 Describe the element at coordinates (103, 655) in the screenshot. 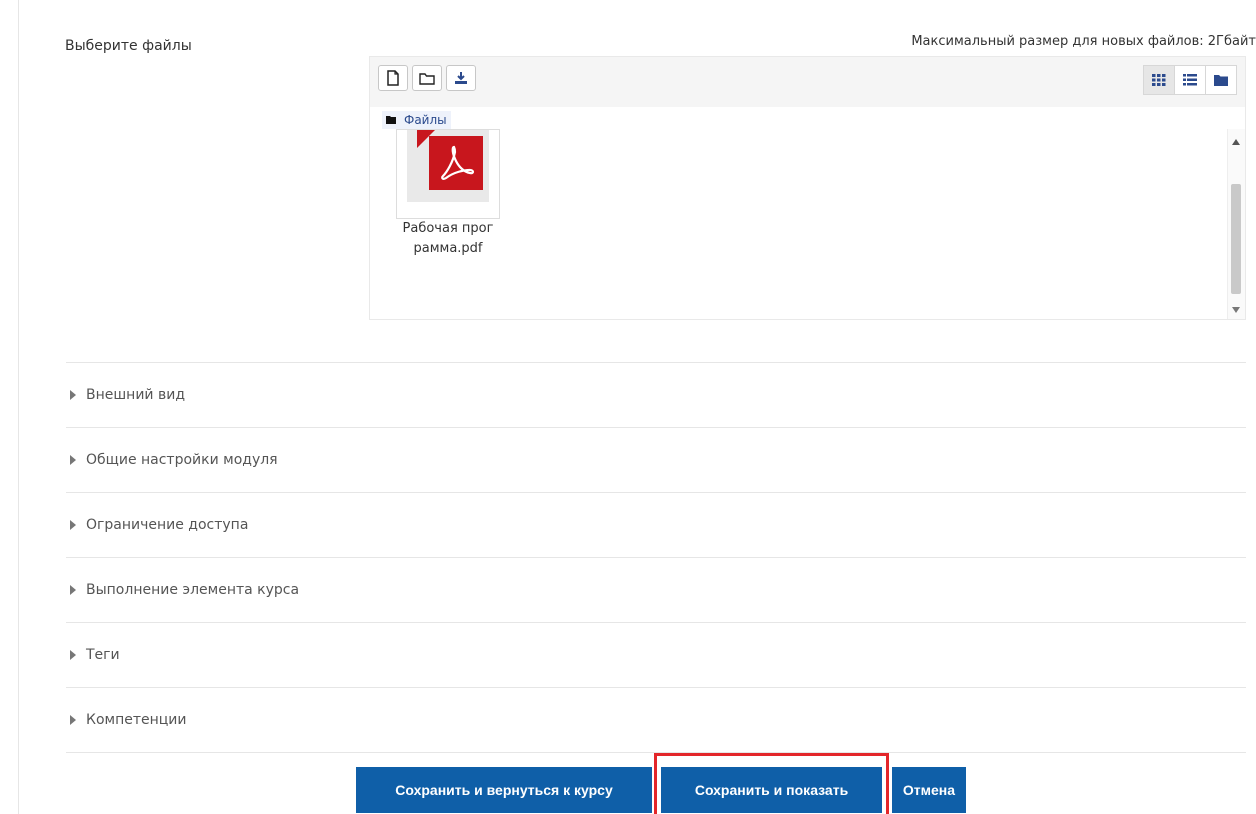

I see `section-label: Теги` at that location.